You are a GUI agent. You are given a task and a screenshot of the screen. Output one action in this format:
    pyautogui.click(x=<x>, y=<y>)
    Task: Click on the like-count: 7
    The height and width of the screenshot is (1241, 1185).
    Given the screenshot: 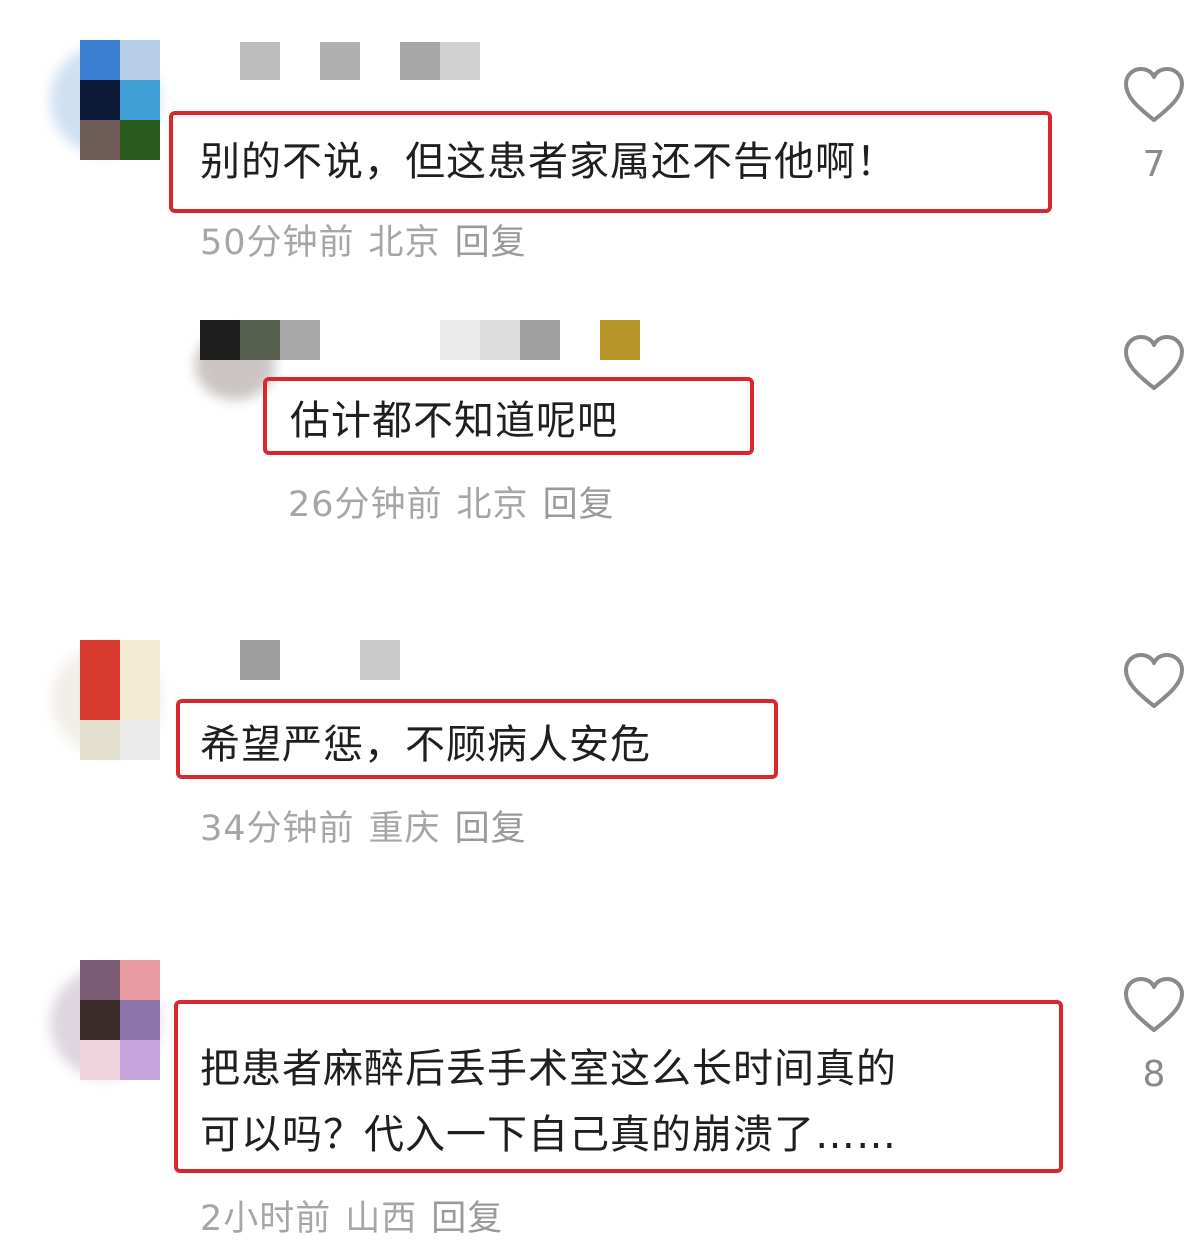 What is the action you would take?
    pyautogui.click(x=1154, y=164)
    